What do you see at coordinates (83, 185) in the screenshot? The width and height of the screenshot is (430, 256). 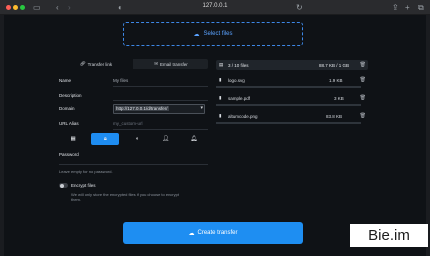 I see `encrypt-label: Encrypt files` at bounding box center [83, 185].